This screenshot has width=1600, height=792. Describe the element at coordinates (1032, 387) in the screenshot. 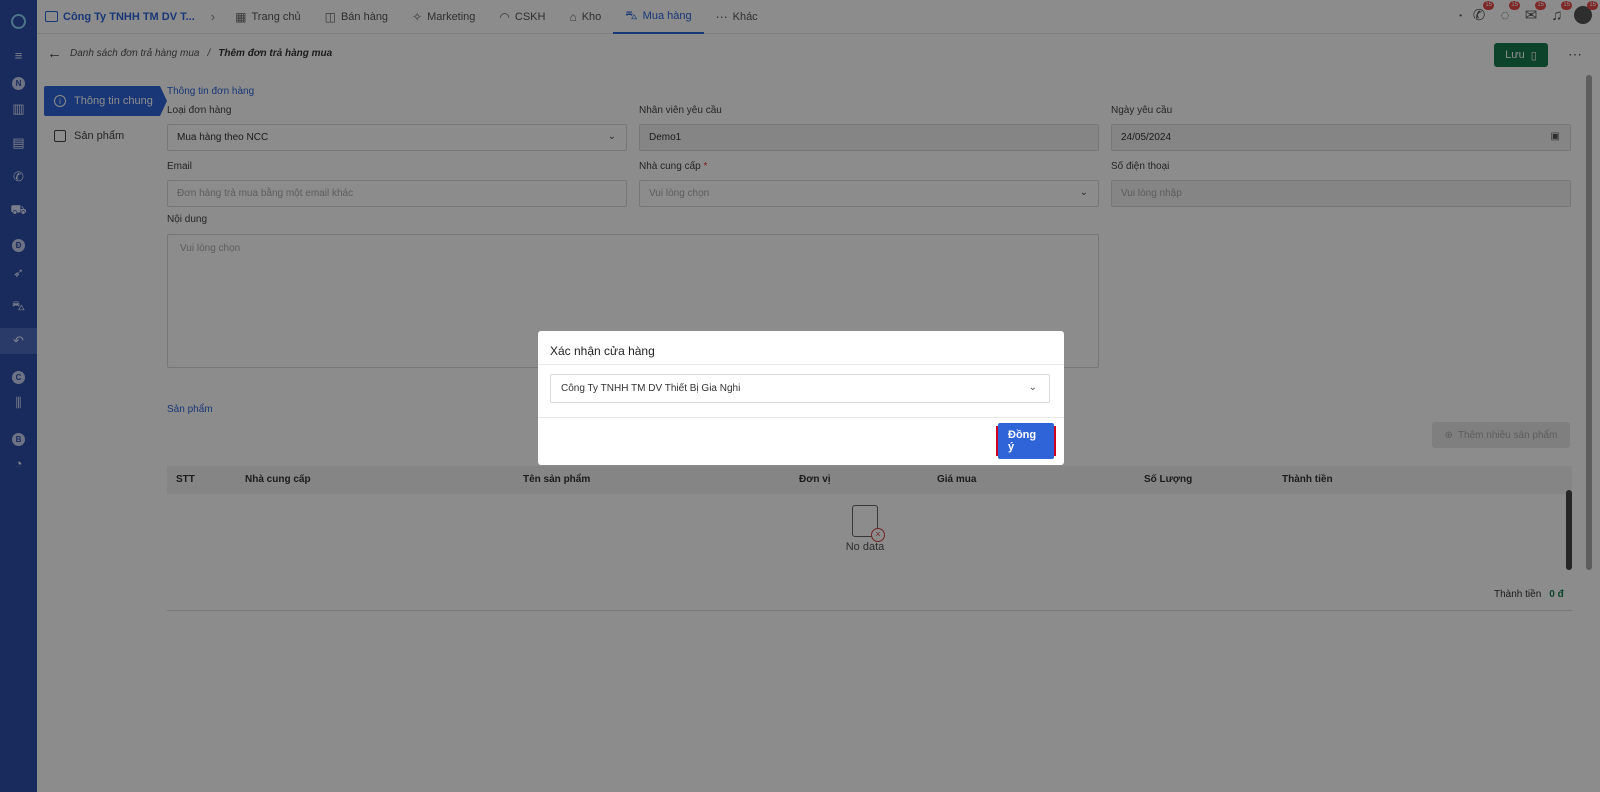

I see `chevron-down-icon: ⌄` at that location.